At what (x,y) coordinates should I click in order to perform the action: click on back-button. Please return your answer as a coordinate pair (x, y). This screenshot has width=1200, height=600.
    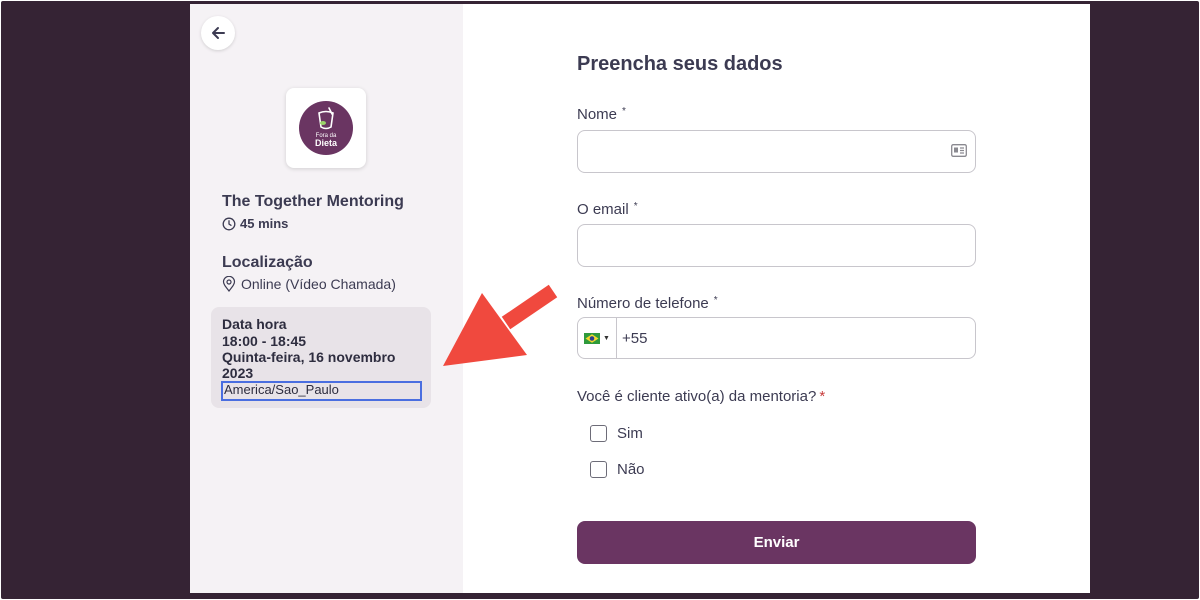
    Looking at the image, I should click on (218, 33).